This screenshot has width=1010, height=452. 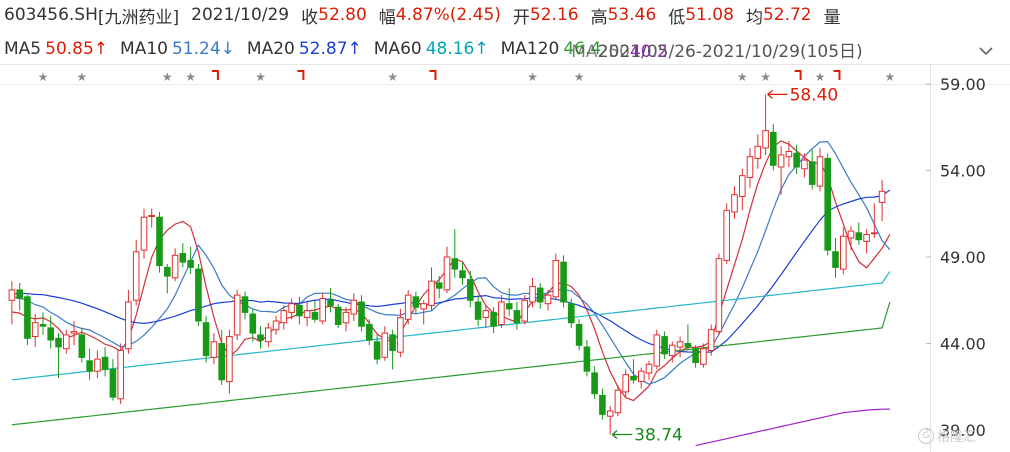 I want to click on collapse-chevron-icon, so click(x=986, y=51).